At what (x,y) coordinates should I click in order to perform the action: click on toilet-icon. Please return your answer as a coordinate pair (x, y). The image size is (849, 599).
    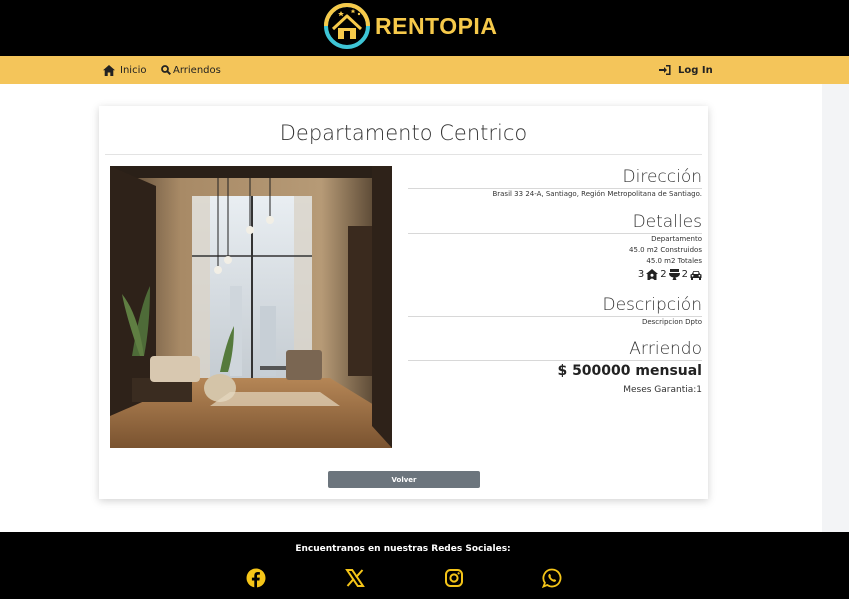
    Looking at the image, I should click on (674, 274).